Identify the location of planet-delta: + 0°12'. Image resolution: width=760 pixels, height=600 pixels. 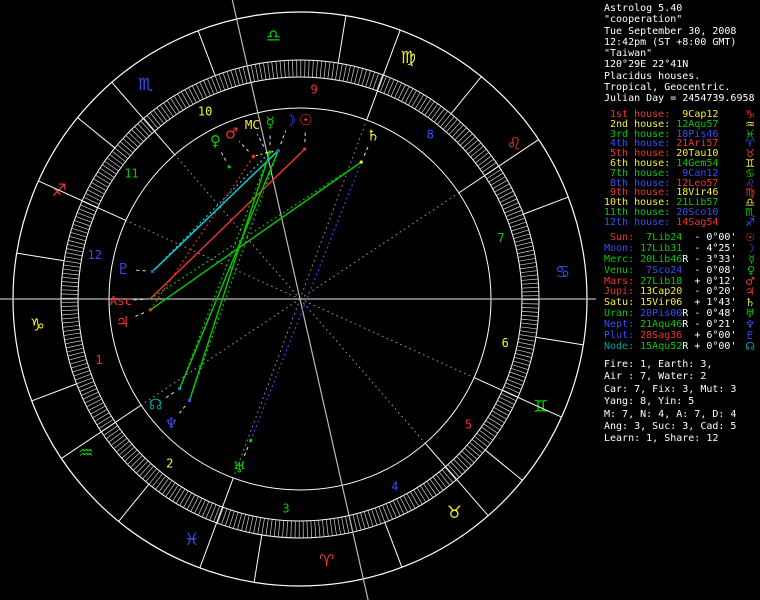
(712, 281).